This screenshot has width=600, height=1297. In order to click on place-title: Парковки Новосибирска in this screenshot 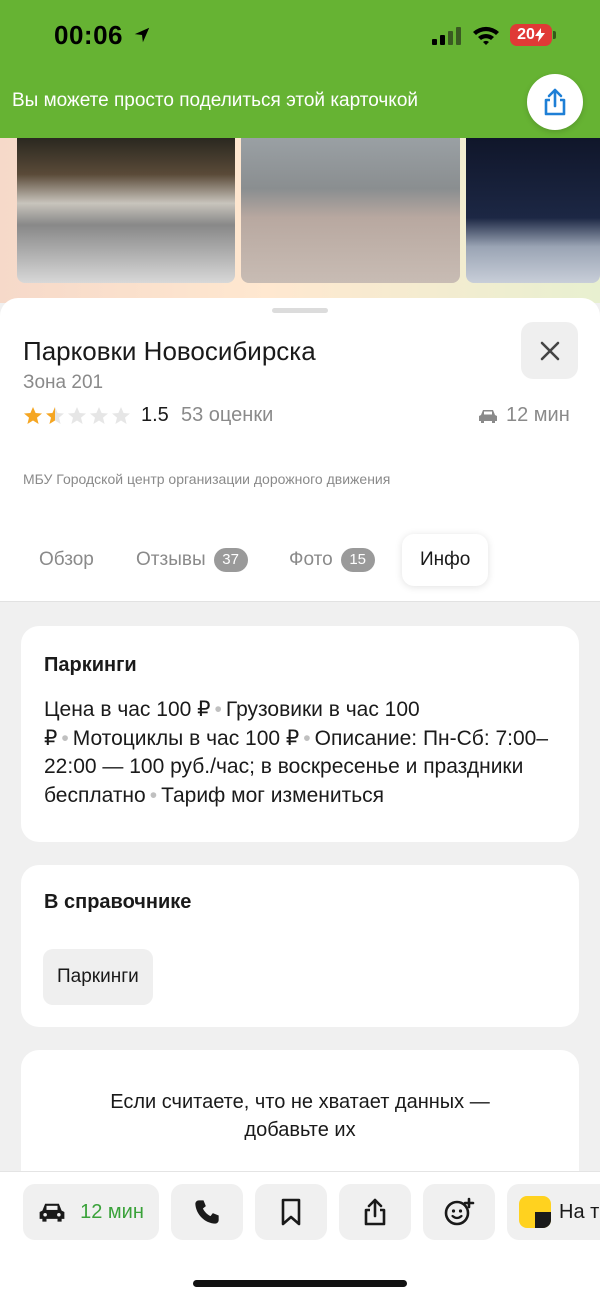, I will do `click(169, 351)`.